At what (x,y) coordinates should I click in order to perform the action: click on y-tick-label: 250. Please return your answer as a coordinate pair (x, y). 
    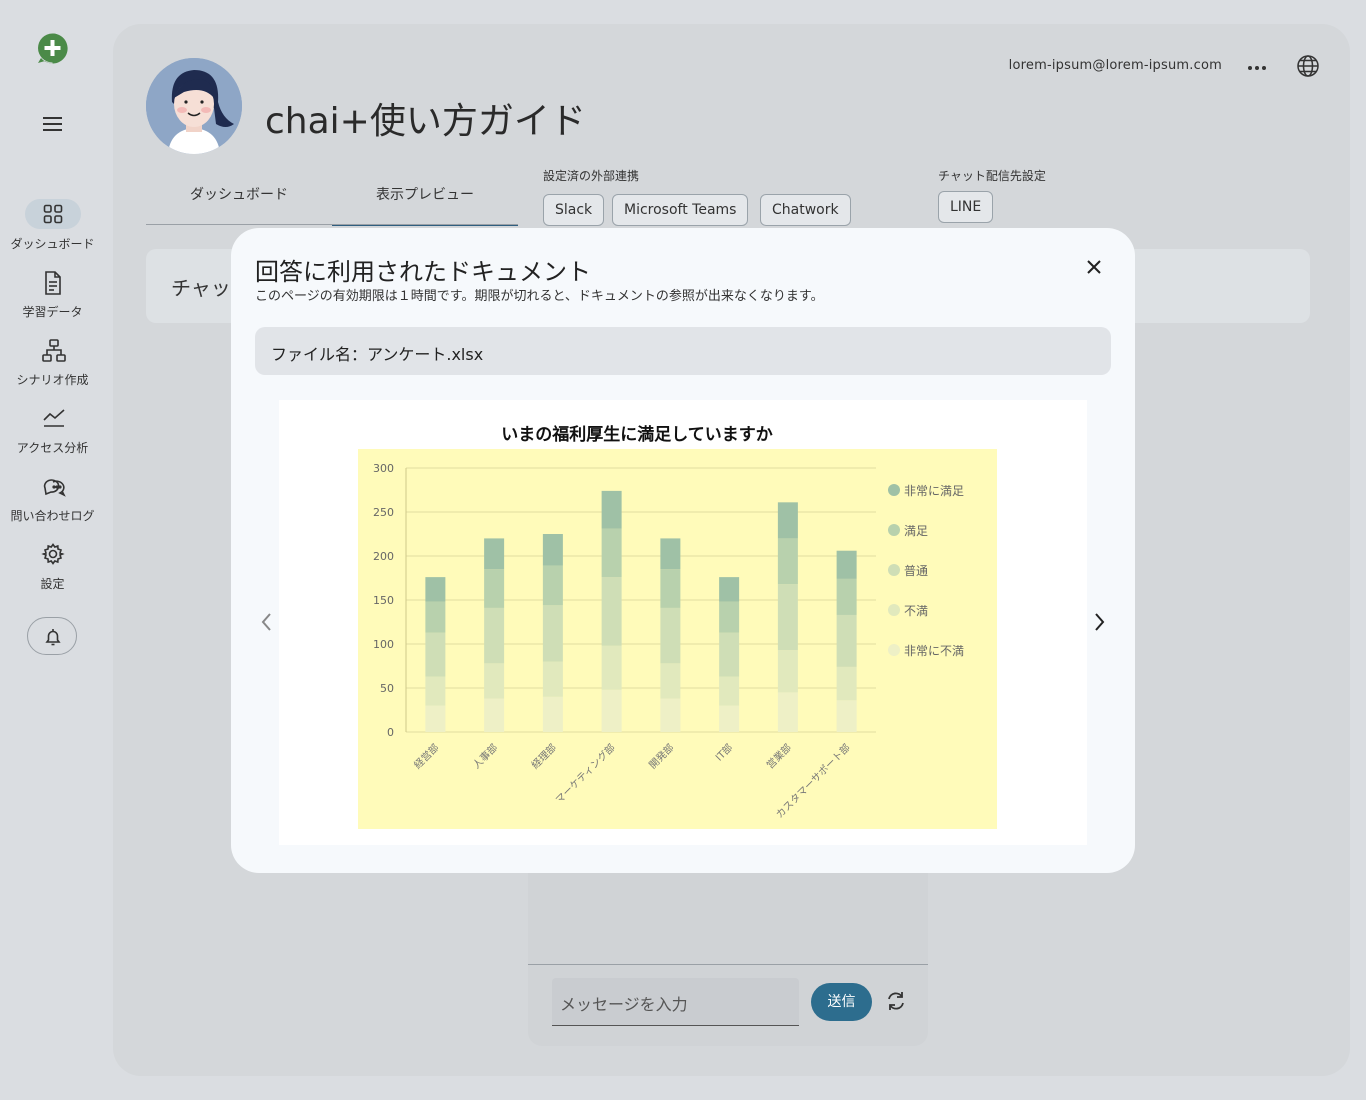
    Looking at the image, I should click on (383, 512).